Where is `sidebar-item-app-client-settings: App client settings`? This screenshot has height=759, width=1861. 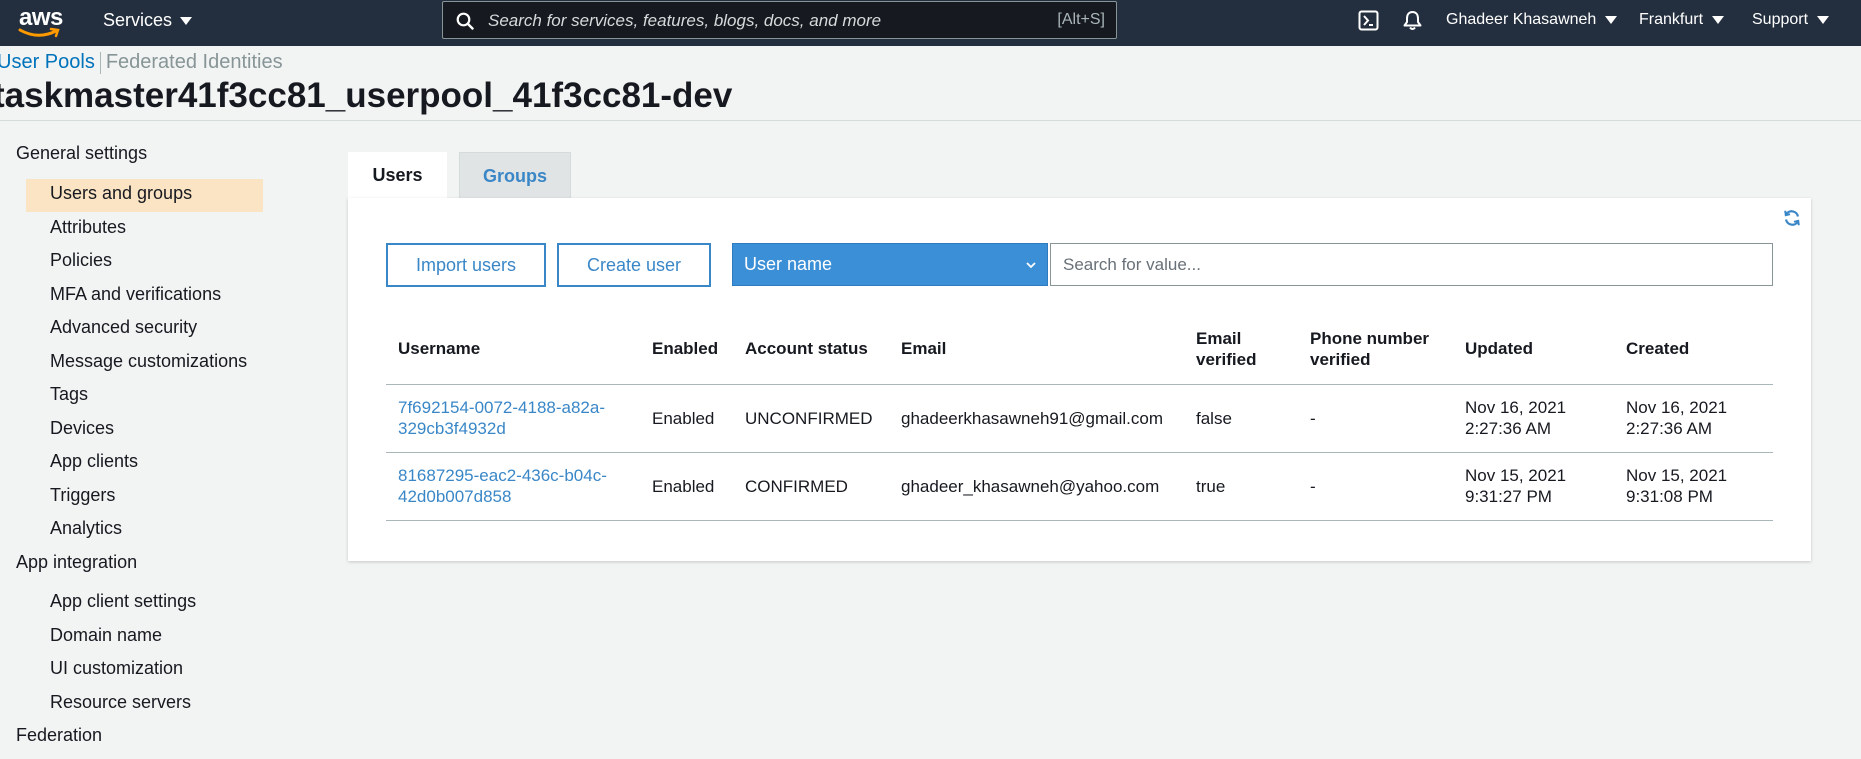 sidebar-item-app-client-settings: App client settings is located at coordinates (123, 601).